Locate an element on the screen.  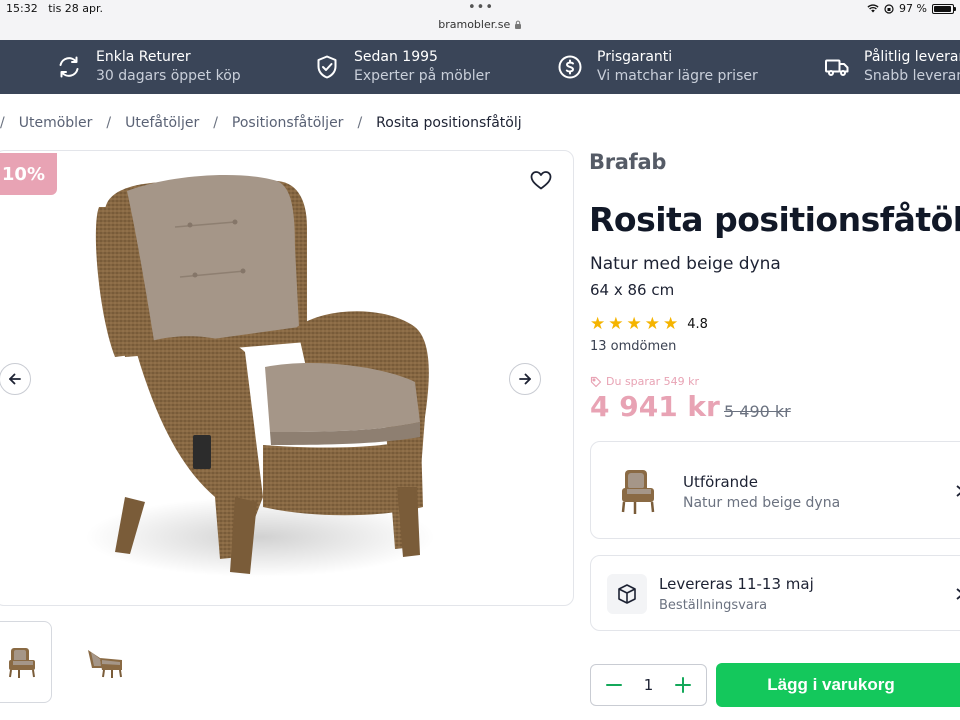
usp-subtitle: Experter på möbler is located at coordinates (422, 76).